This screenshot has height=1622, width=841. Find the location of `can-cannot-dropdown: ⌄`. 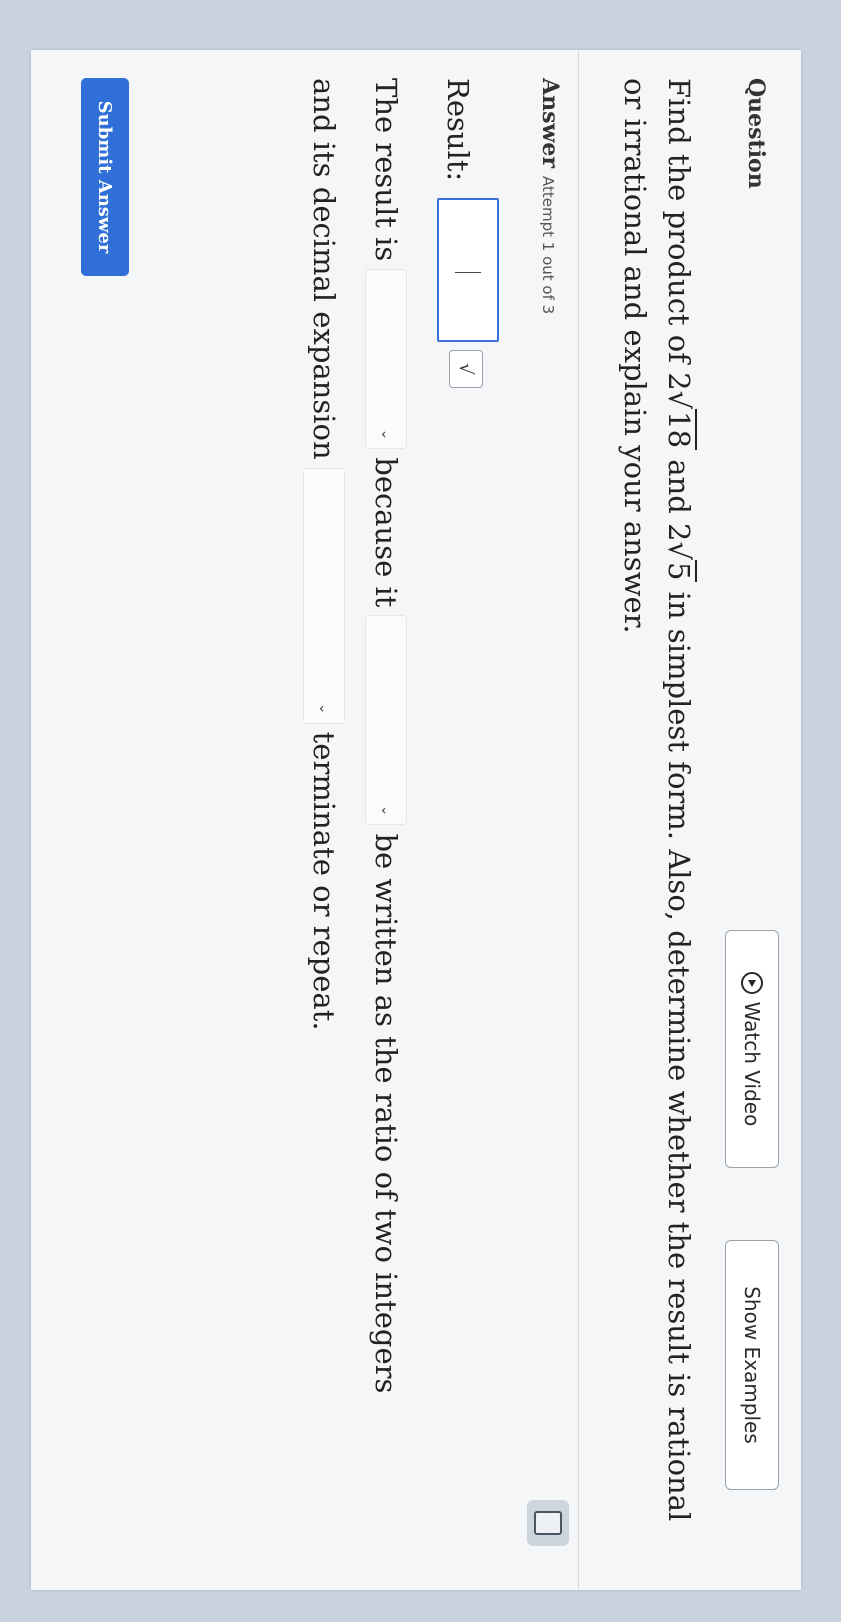

can-cannot-dropdown: ⌄ is located at coordinates (386, 720).